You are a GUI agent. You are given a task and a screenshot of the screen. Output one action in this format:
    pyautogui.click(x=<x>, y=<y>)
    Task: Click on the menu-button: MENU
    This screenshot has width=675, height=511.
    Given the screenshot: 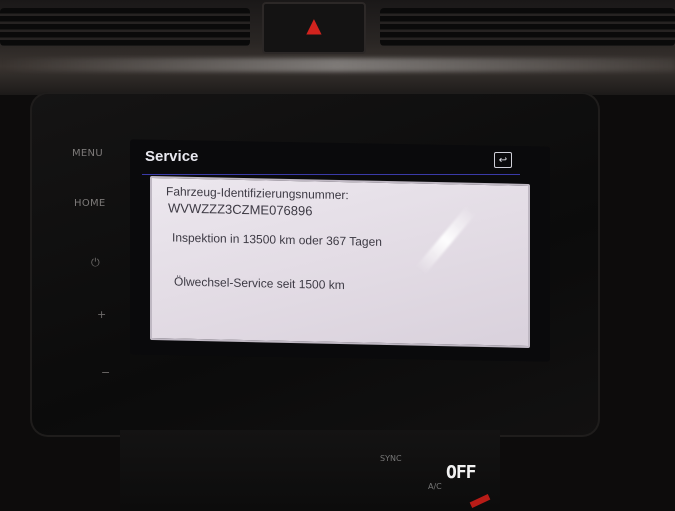 What is the action you would take?
    pyautogui.click(x=87, y=153)
    